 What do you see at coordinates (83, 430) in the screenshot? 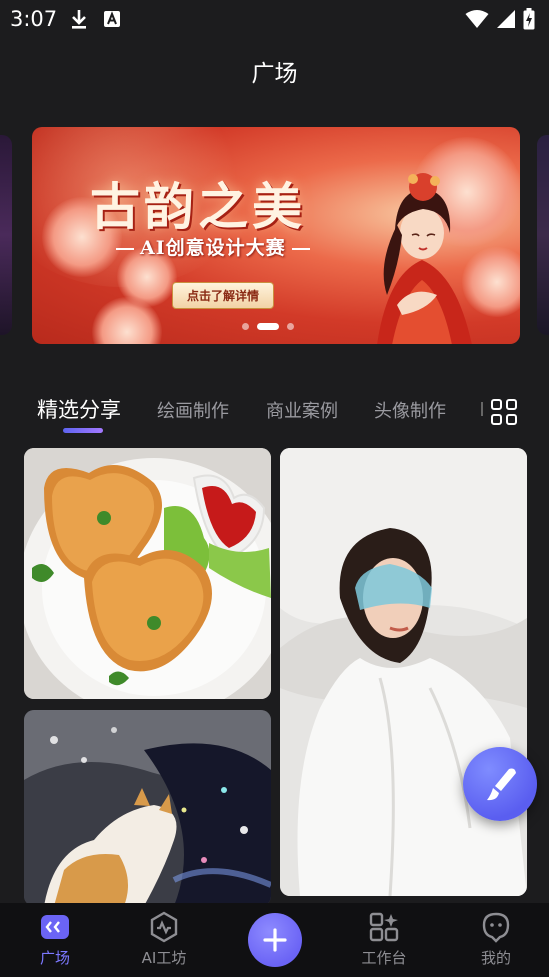
I see `active-tab-indicator` at bounding box center [83, 430].